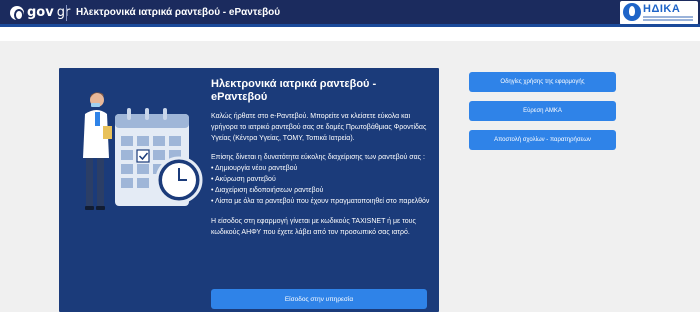 The image size is (700, 312). What do you see at coordinates (267, 190) in the screenshot?
I see `feature-item: • Διαχείριση ειδοποιήσεων ραντεβού` at bounding box center [267, 190].